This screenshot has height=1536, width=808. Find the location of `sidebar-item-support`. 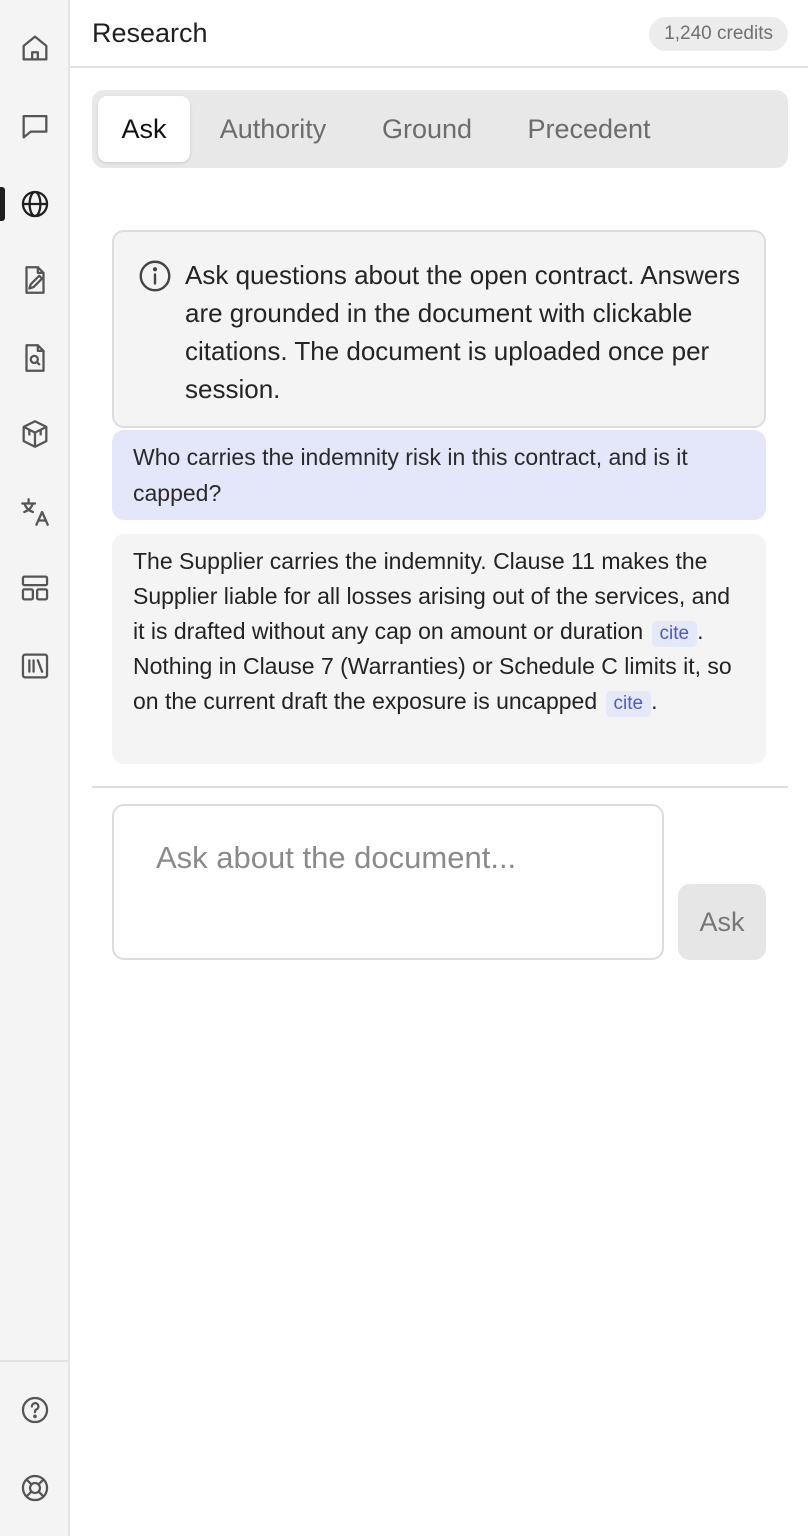

sidebar-item-support is located at coordinates (35, 1488).